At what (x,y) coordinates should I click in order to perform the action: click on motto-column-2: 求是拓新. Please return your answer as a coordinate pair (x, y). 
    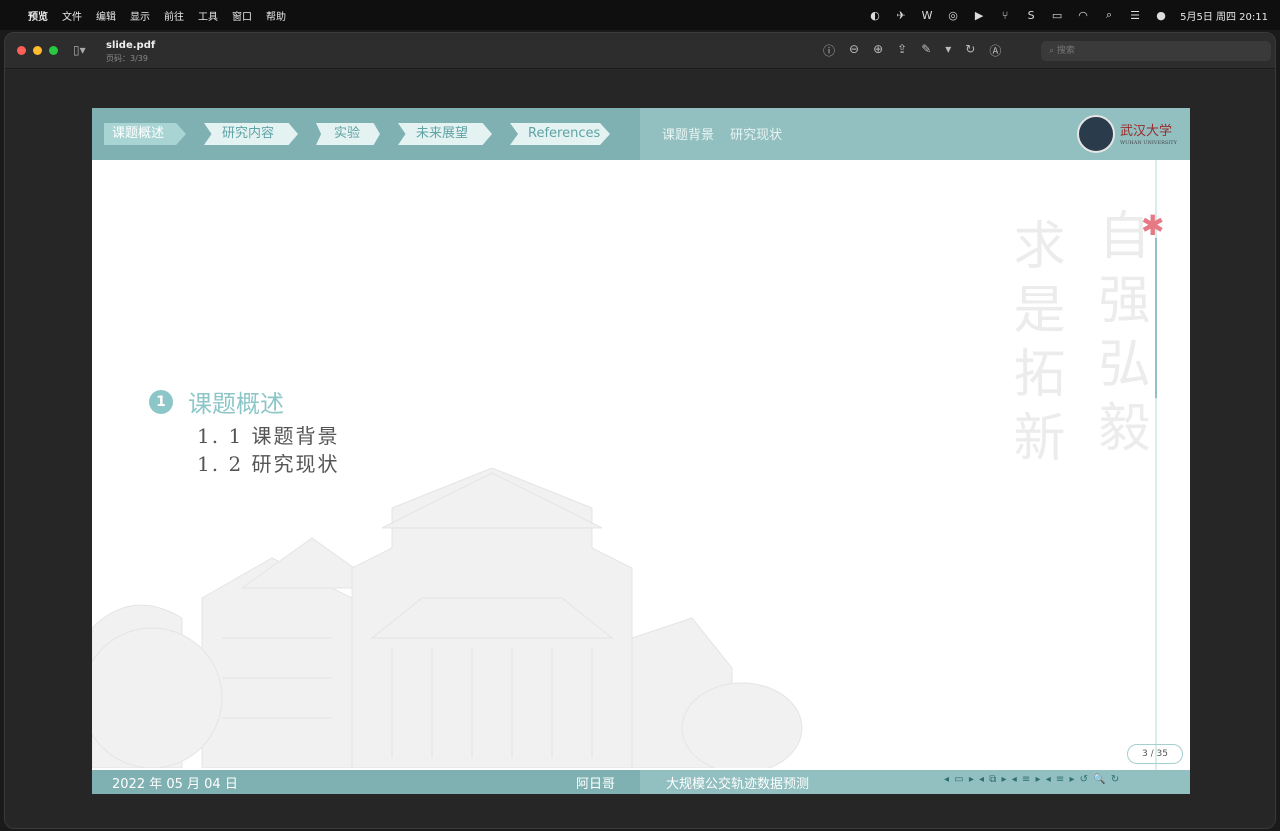
    Looking at the image, I should click on (1034, 346).